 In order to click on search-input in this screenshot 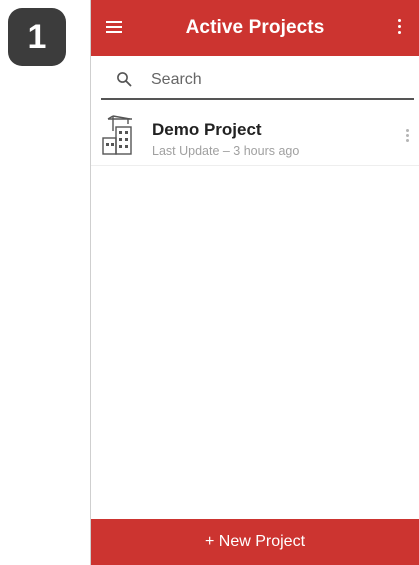, I will do `click(276, 80)`.